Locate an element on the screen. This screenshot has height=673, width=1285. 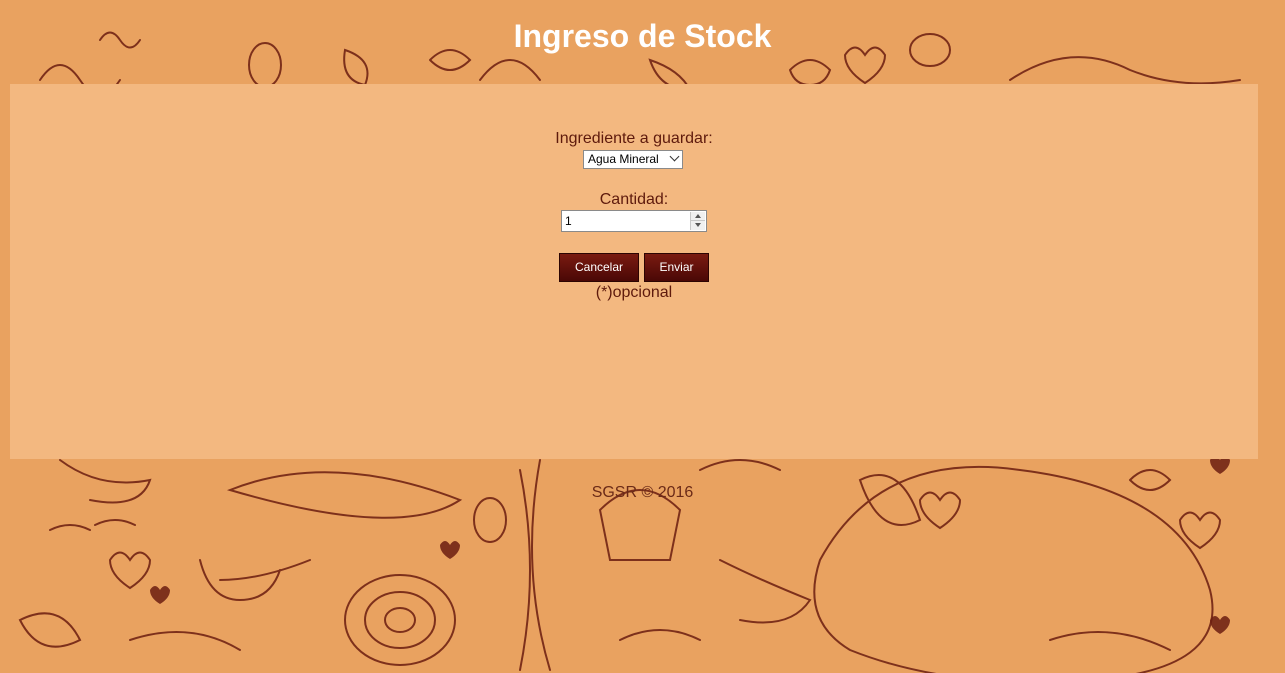
ingredient-select: Agua Mineral is located at coordinates (633, 159).